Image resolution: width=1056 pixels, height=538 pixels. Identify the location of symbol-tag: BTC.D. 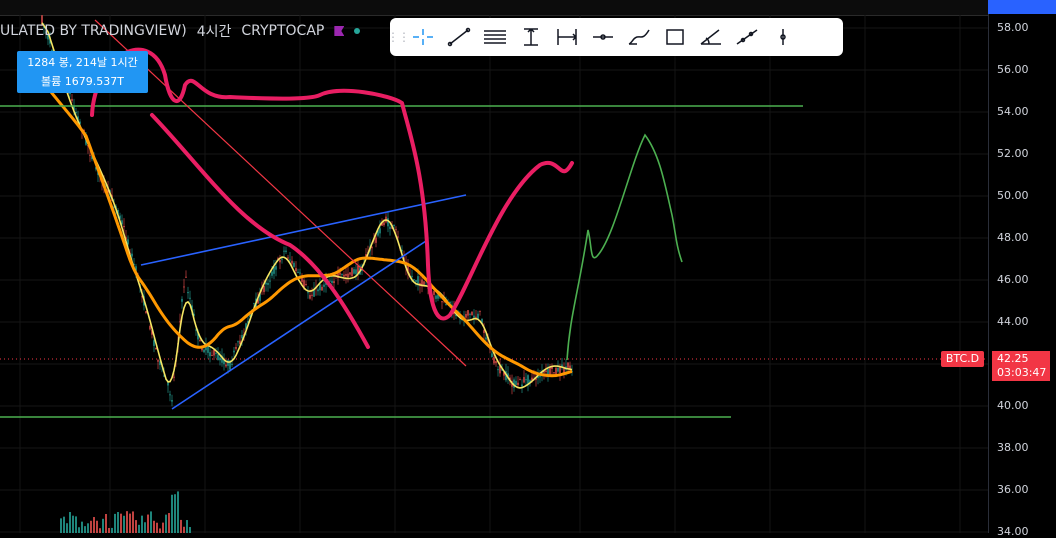
(962, 359).